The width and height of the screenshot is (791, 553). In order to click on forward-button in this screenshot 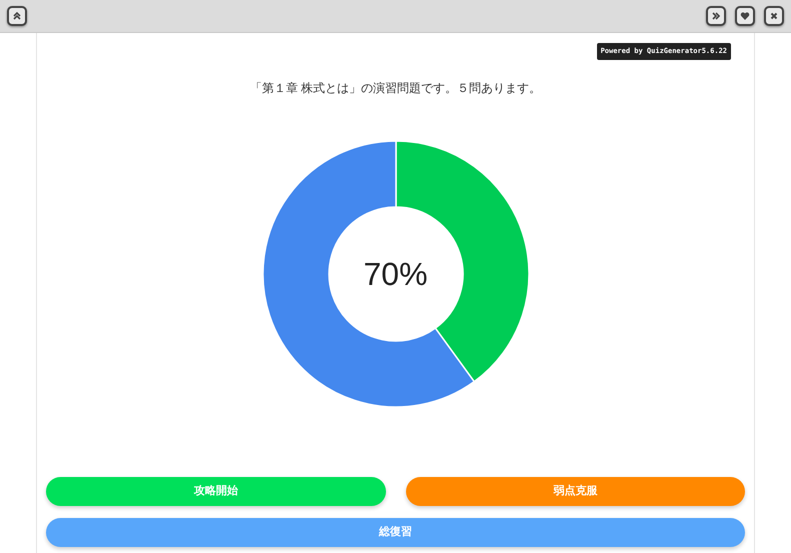, I will do `click(716, 16)`.